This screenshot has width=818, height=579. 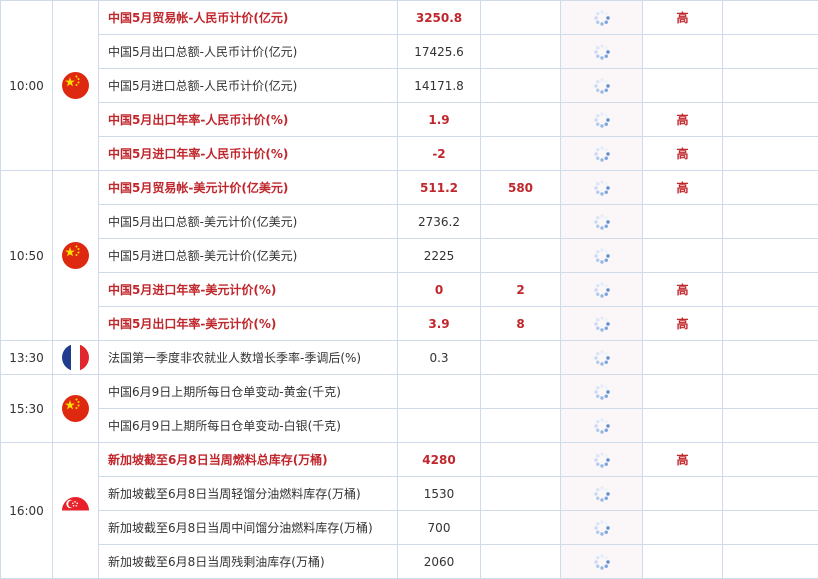 I want to click on event-name: 中国5月出口年率-美元计价(%), so click(x=248, y=324).